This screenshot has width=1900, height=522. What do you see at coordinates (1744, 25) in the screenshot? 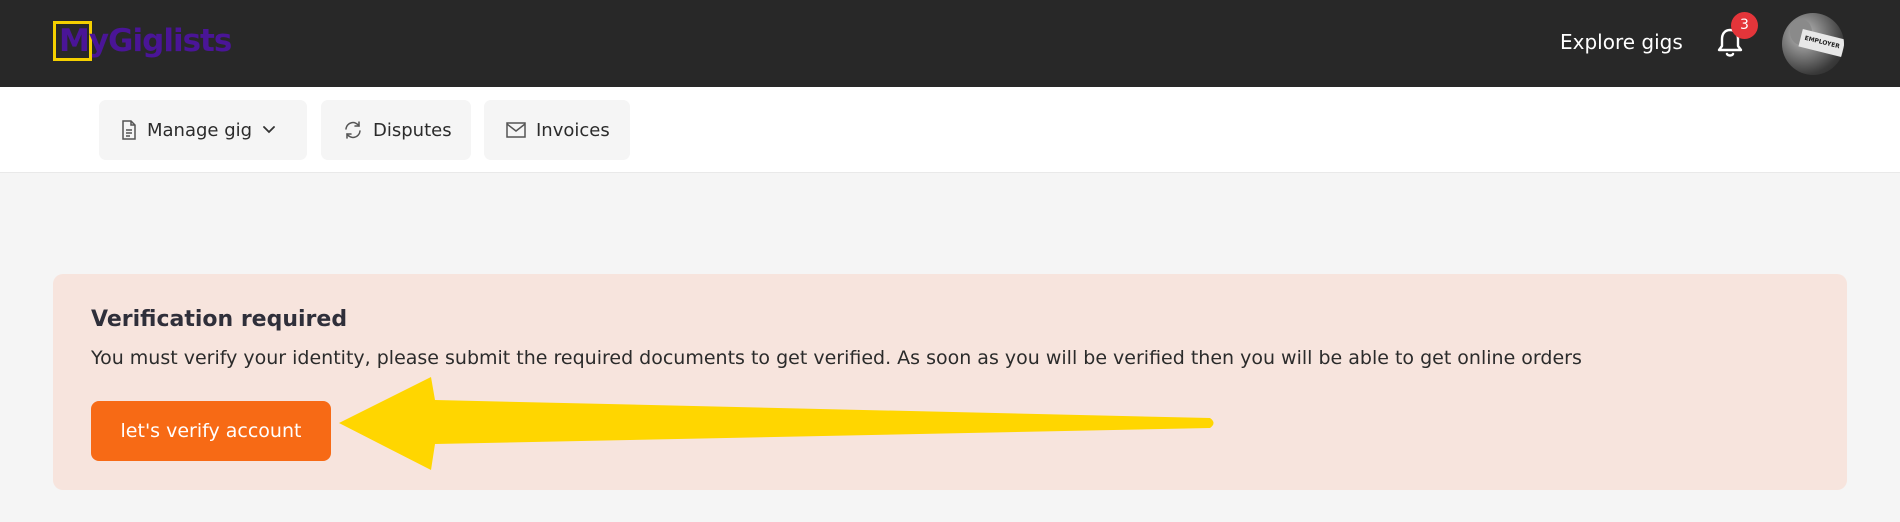
I see `notification-badge: 3` at bounding box center [1744, 25].